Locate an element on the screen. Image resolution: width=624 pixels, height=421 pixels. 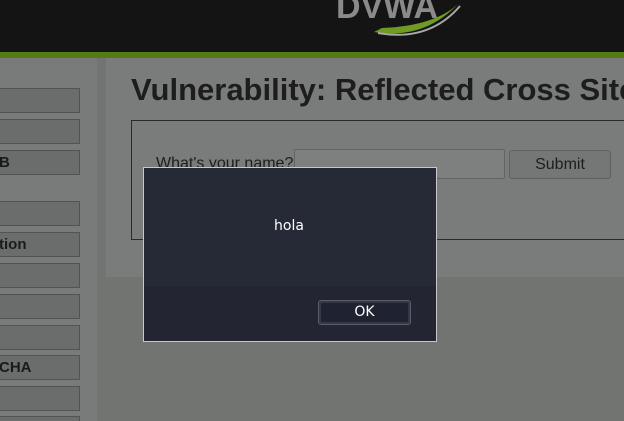
sidebar-item-5: tion is located at coordinates (40, 244).